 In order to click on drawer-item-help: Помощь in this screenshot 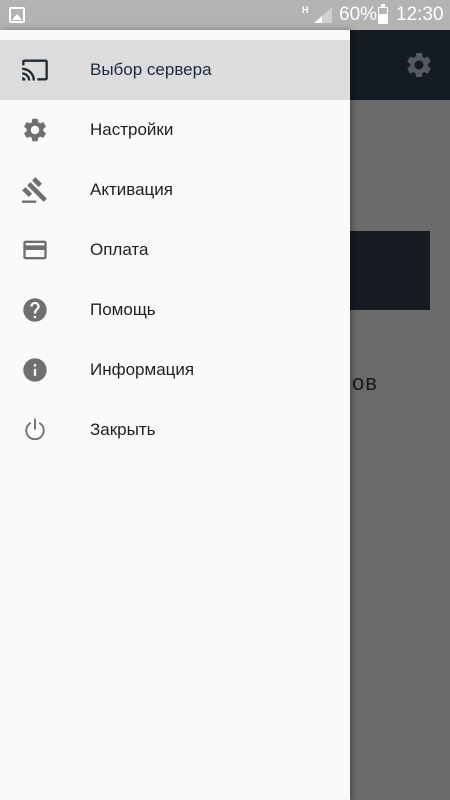, I will do `click(175, 310)`.